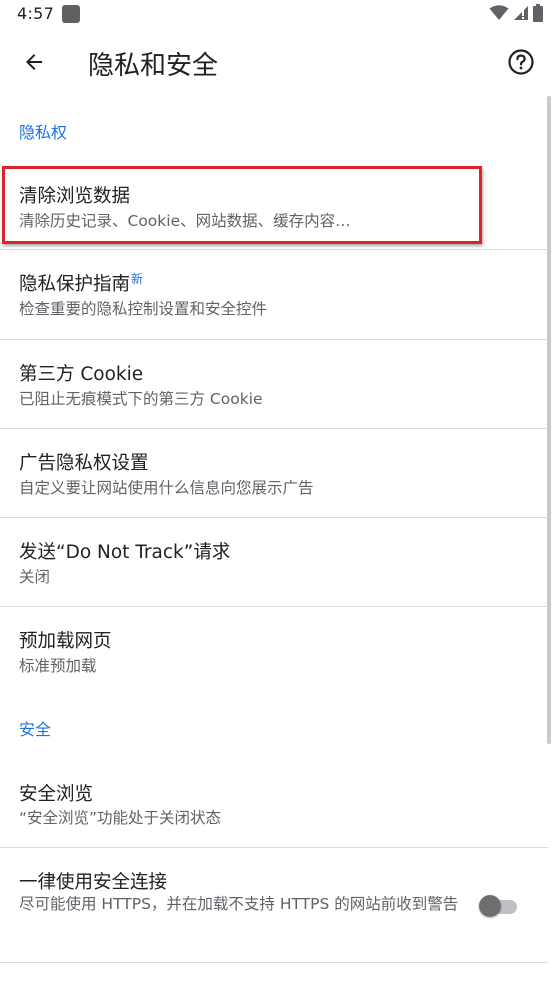  I want to click on highlight-annotation-box, so click(242, 205).